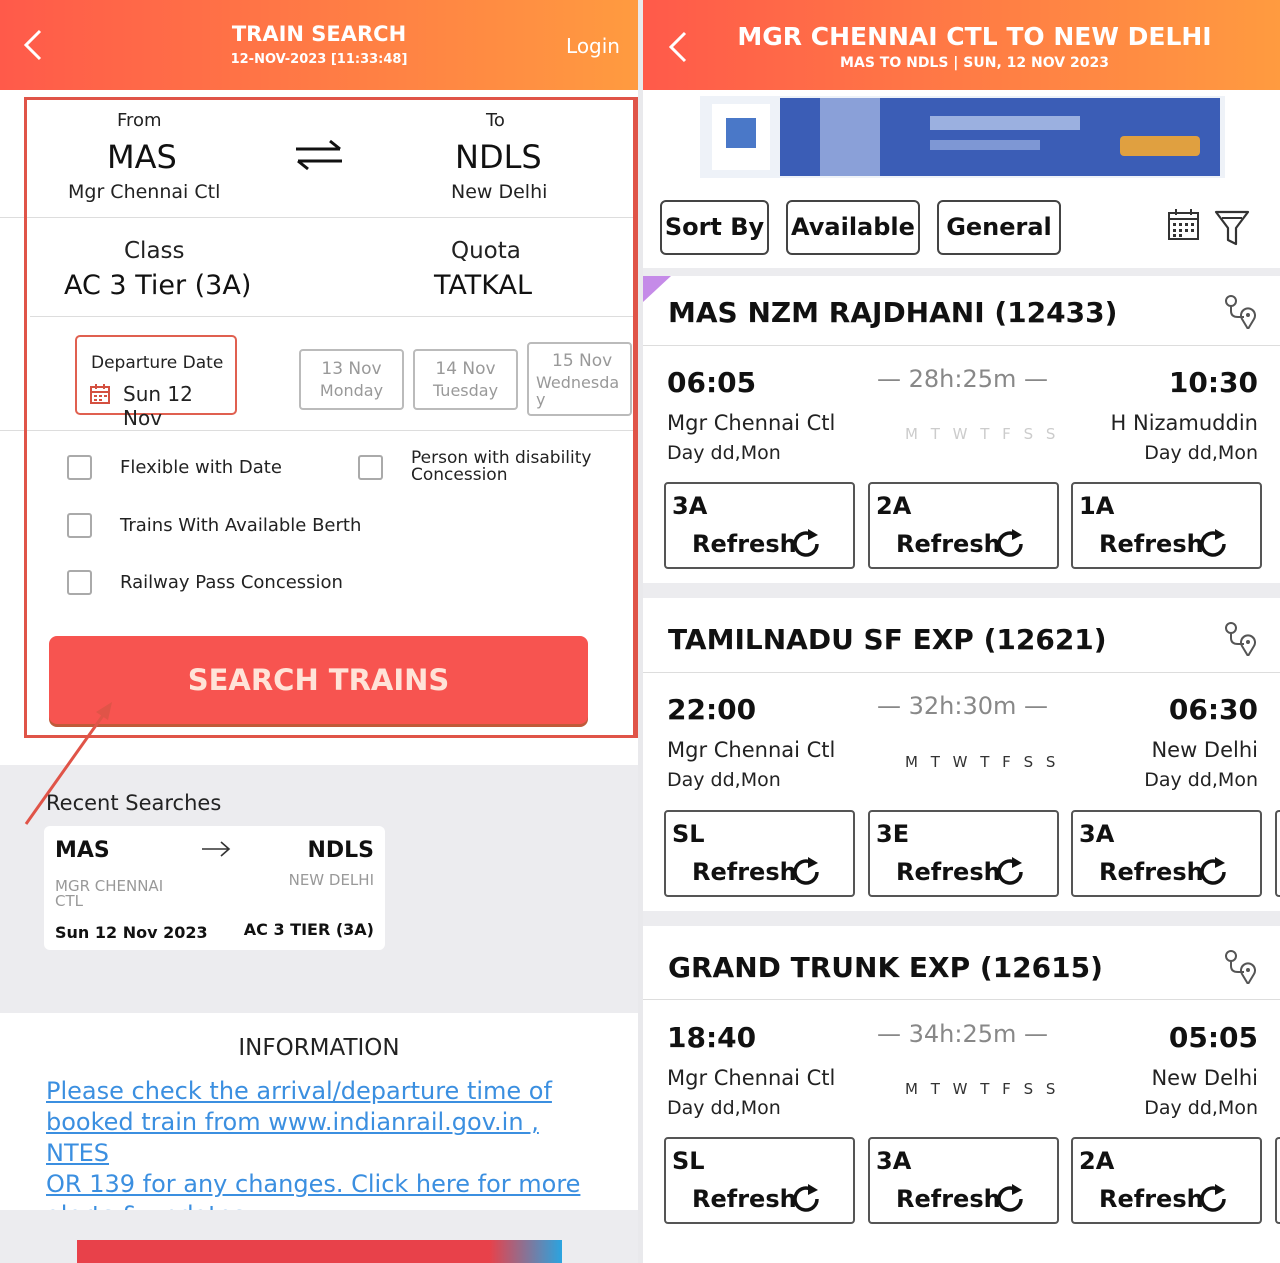 The width and height of the screenshot is (1280, 1263). Describe the element at coordinates (109, 890) in the screenshot. I see `recent-from-name: MGR CHENNAI CTL` at that location.